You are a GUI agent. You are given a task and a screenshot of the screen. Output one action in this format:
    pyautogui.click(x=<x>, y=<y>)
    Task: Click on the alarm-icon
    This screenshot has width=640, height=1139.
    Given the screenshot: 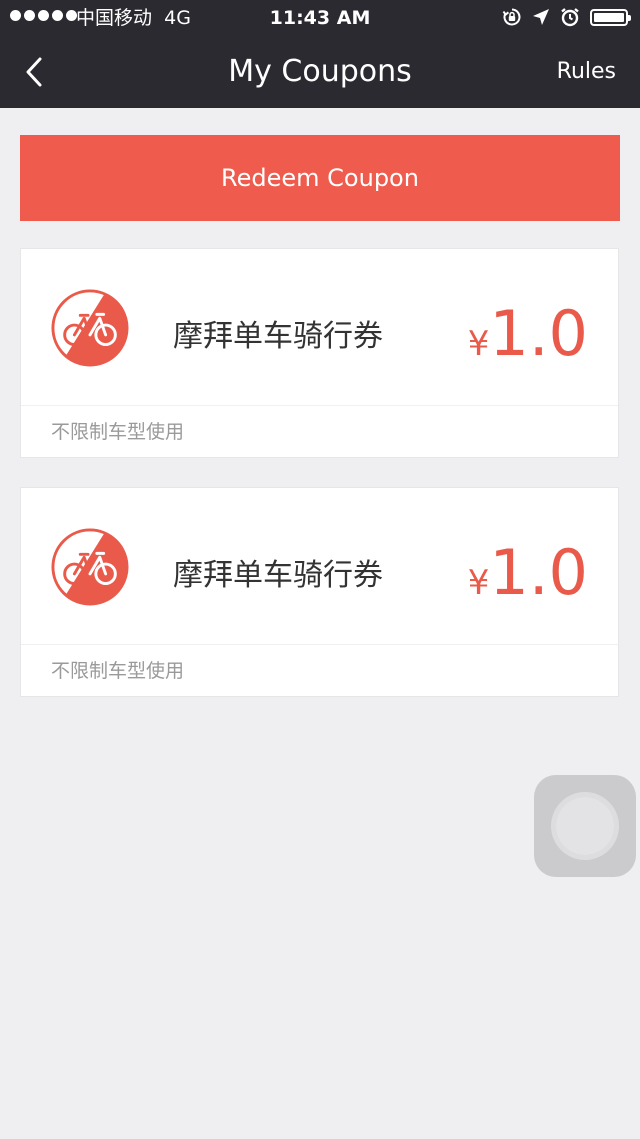 What is the action you would take?
    pyautogui.click(x=570, y=17)
    